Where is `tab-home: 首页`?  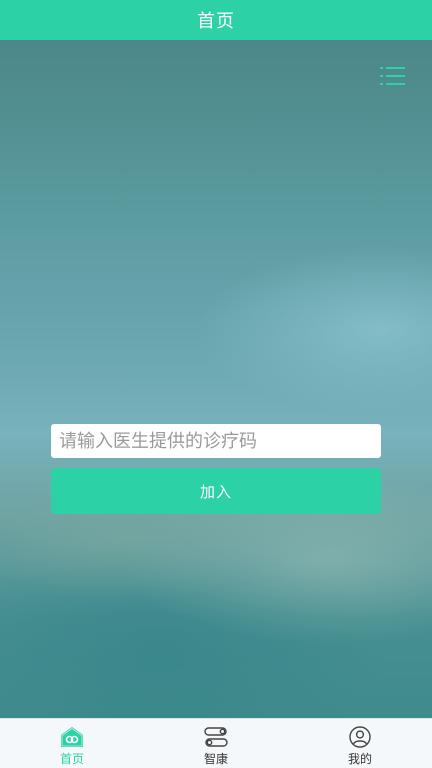 tab-home: 首页 is located at coordinates (72, 743).